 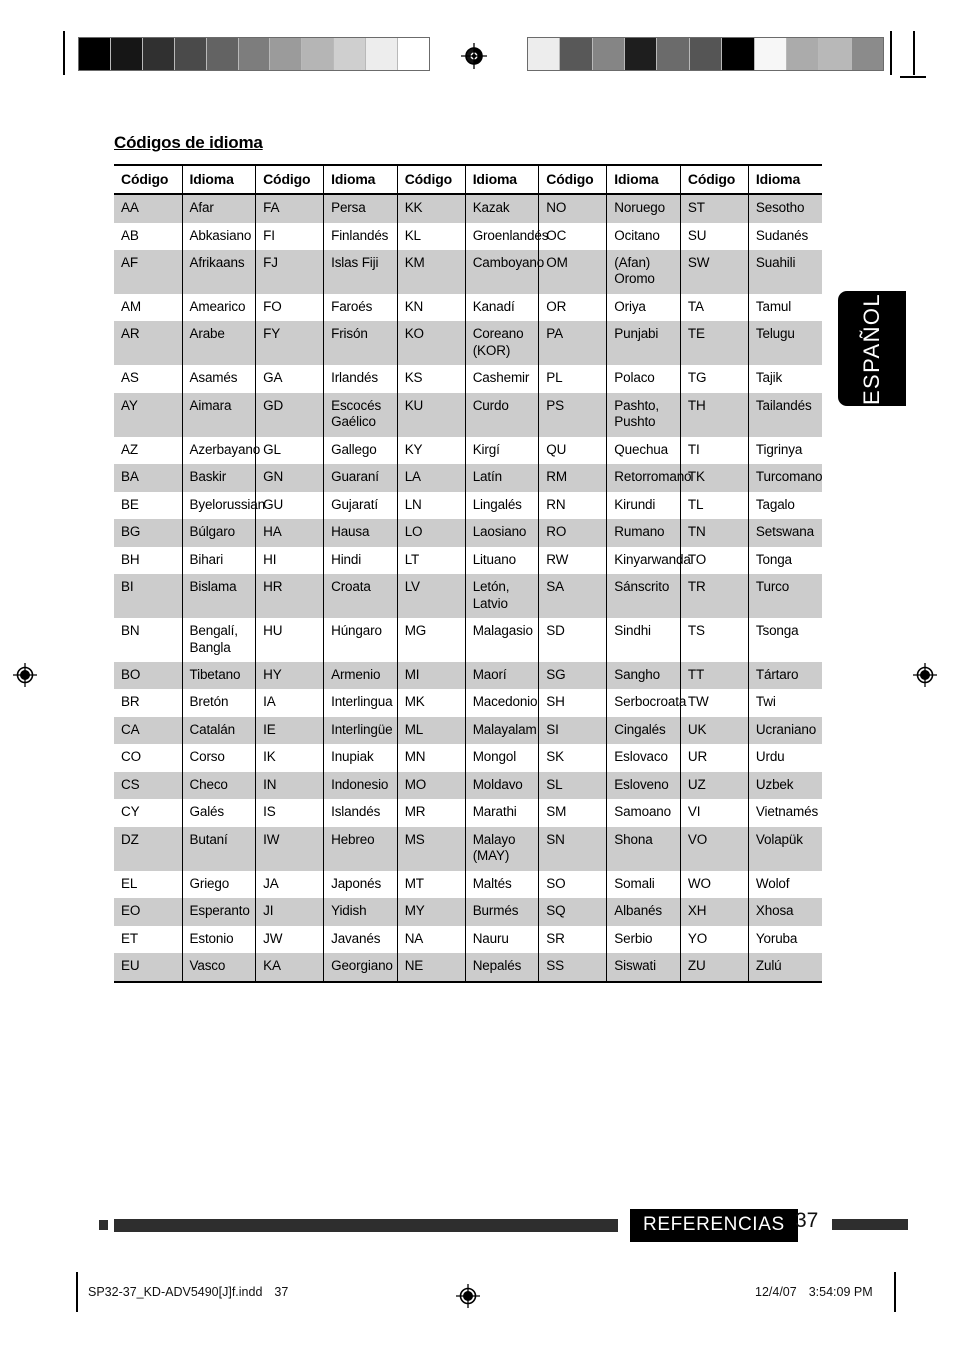 What do you see at coordinates (148, 236) in the screenshot?
I see `language-code-cell: AB` at bounding box center [148, 236].